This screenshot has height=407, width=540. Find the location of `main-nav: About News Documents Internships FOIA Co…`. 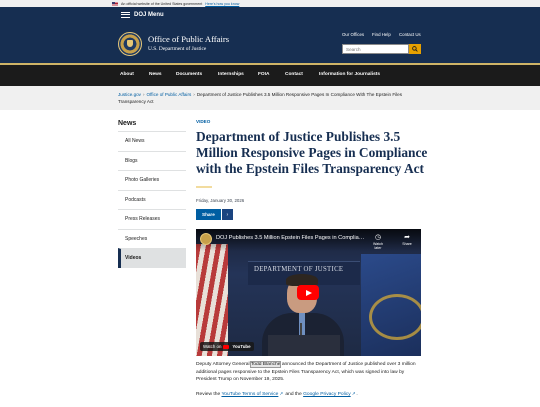

main-nav: About News Documents Internships FOIA Co… is located at coordinates (270, 74).